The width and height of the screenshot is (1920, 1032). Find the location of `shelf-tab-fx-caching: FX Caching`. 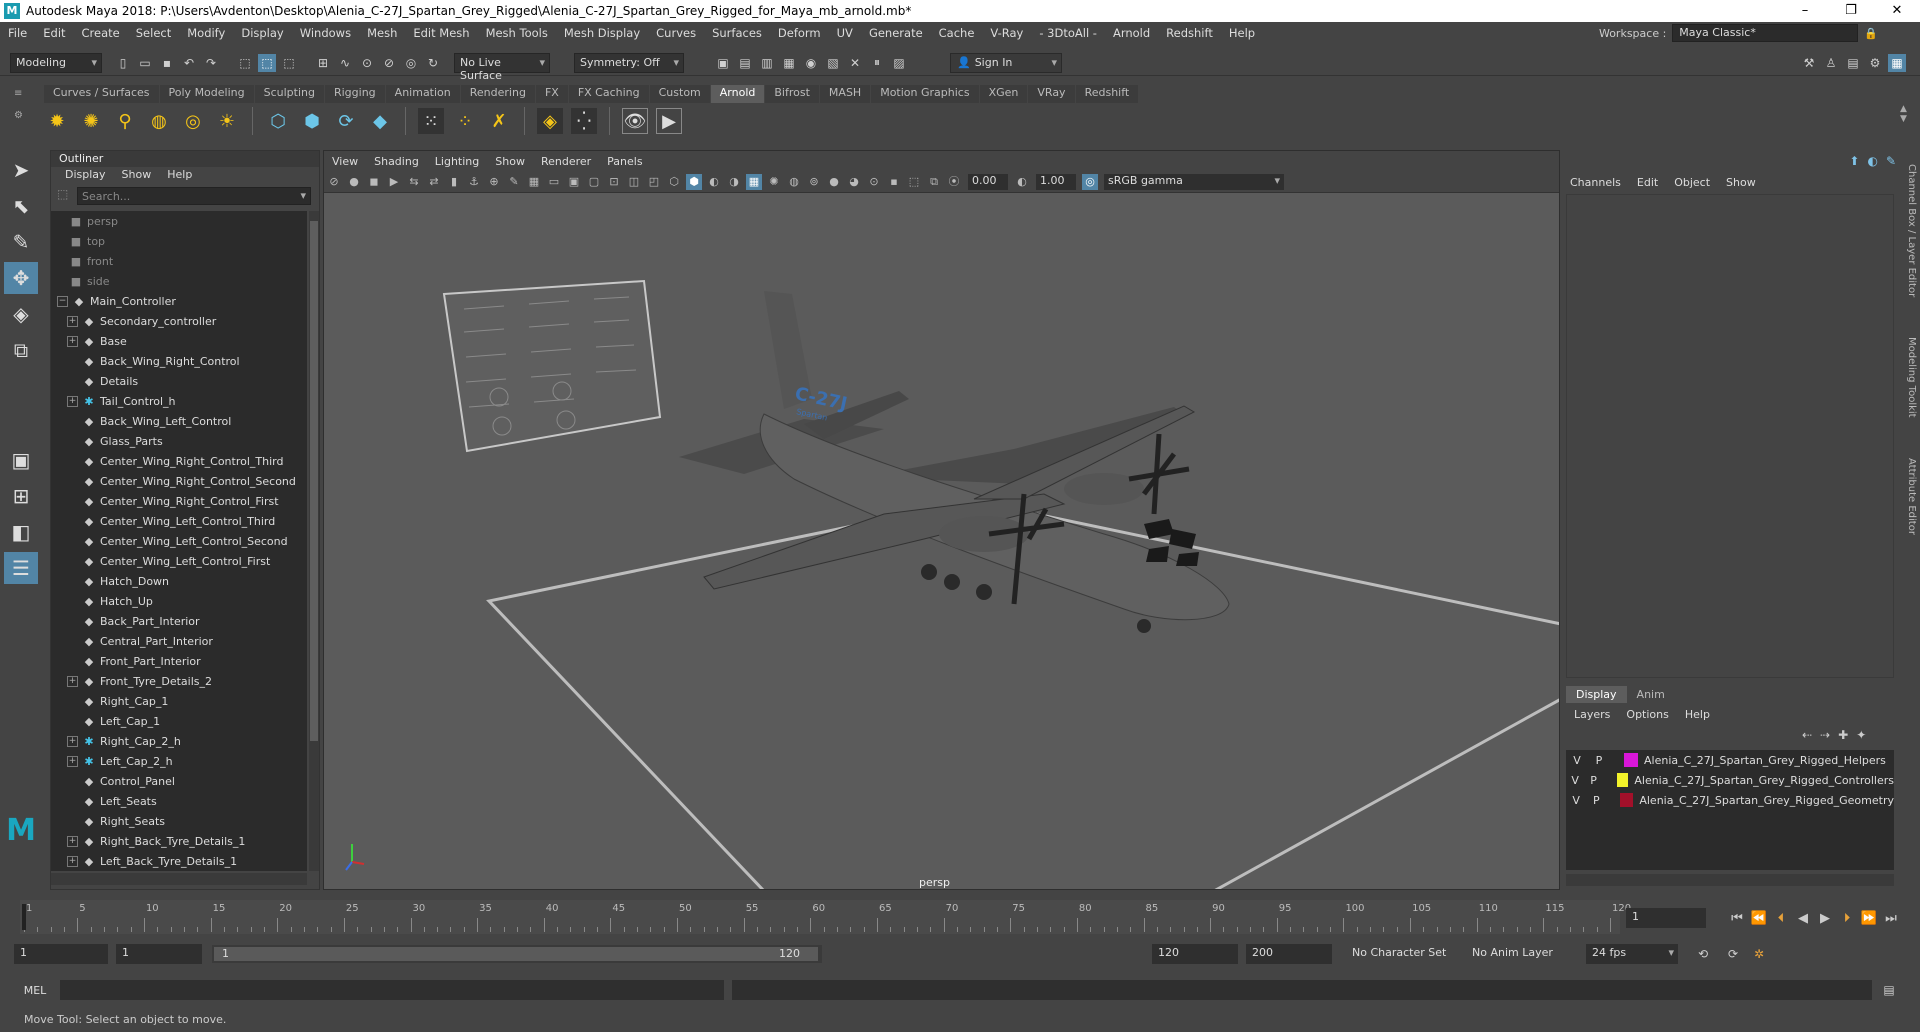

shelf-tab-fx-caching: FX Caching is located at coordinates (608, 94).